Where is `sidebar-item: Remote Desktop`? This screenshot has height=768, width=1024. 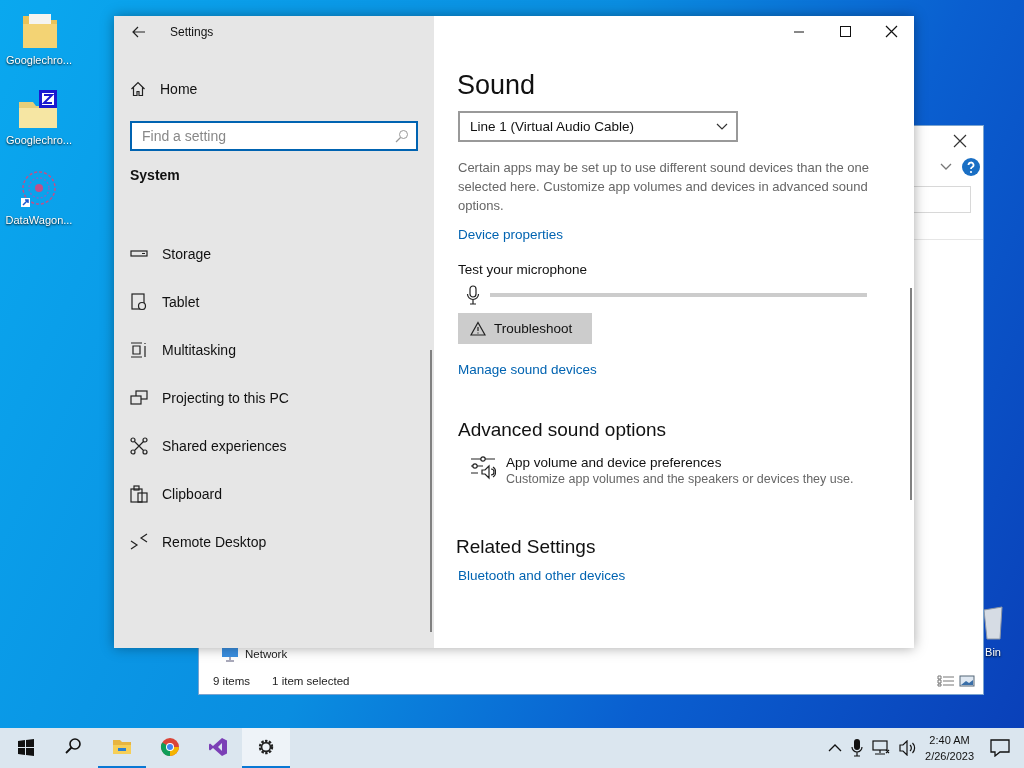
sidebar-item: Remote Desktop is located at coordinates (274, 542).